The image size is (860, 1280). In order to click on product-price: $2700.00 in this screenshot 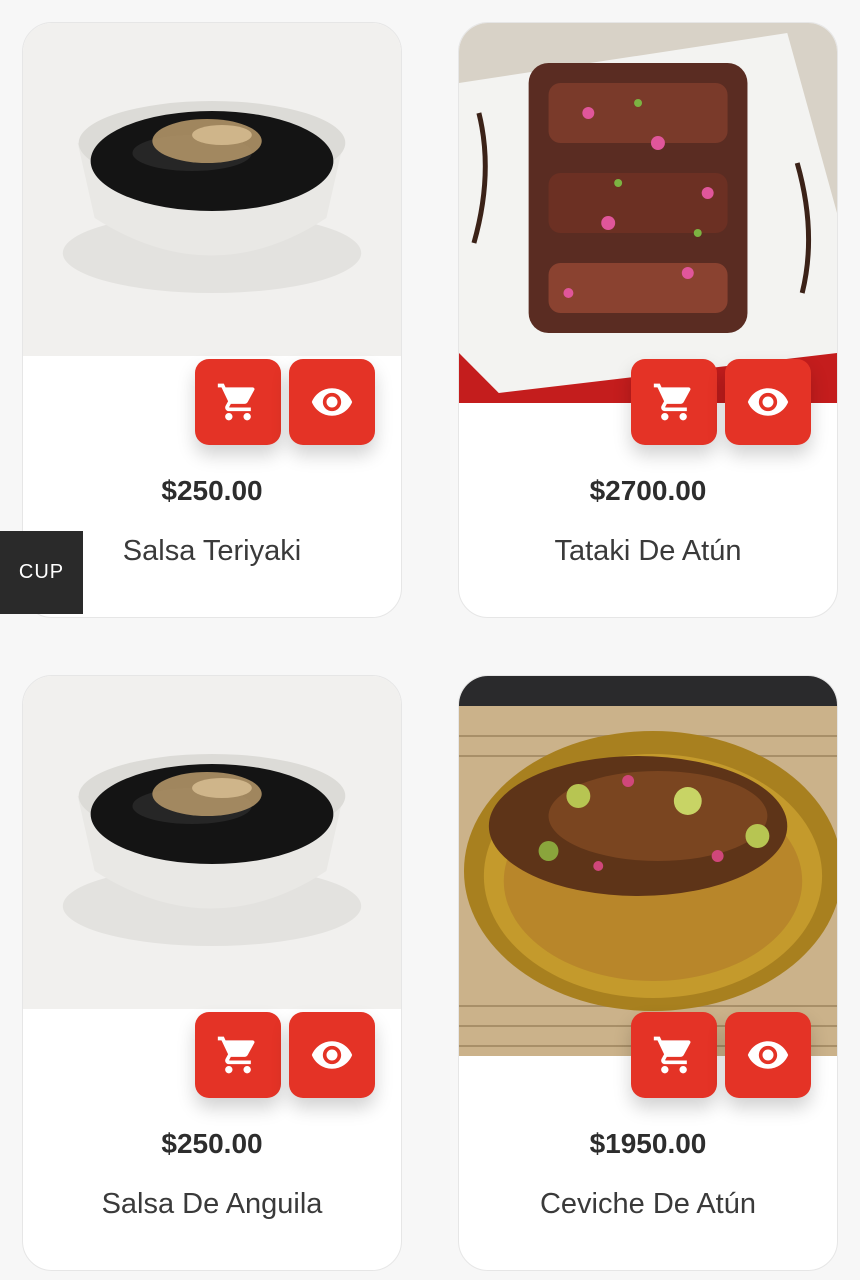, I will do `click(648, 490)`.